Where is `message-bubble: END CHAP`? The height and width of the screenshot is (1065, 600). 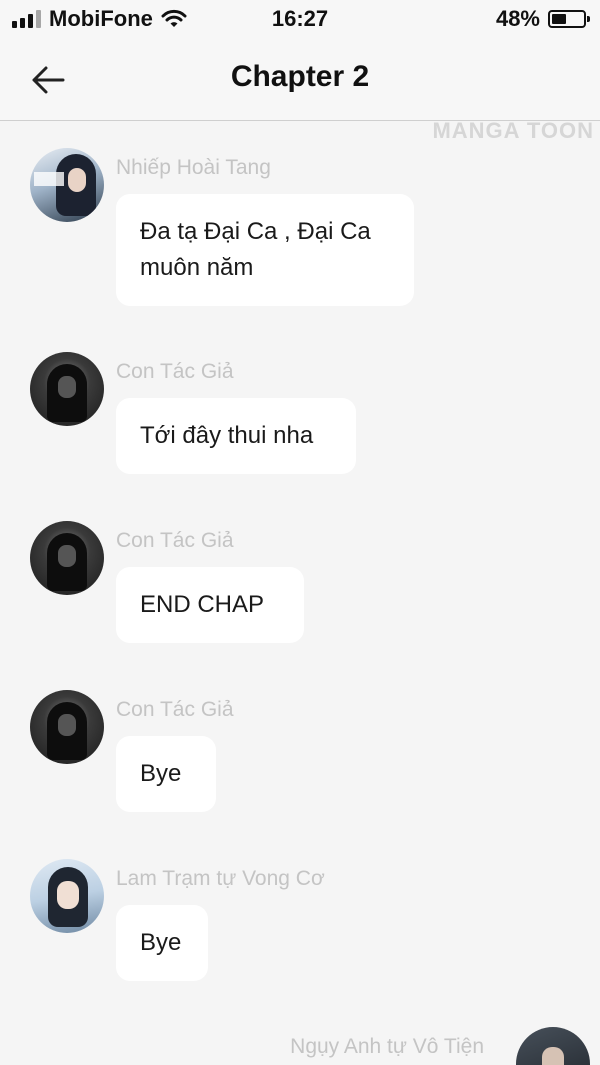
message-bubble: END CHAP is located at coordinates (210, 605).